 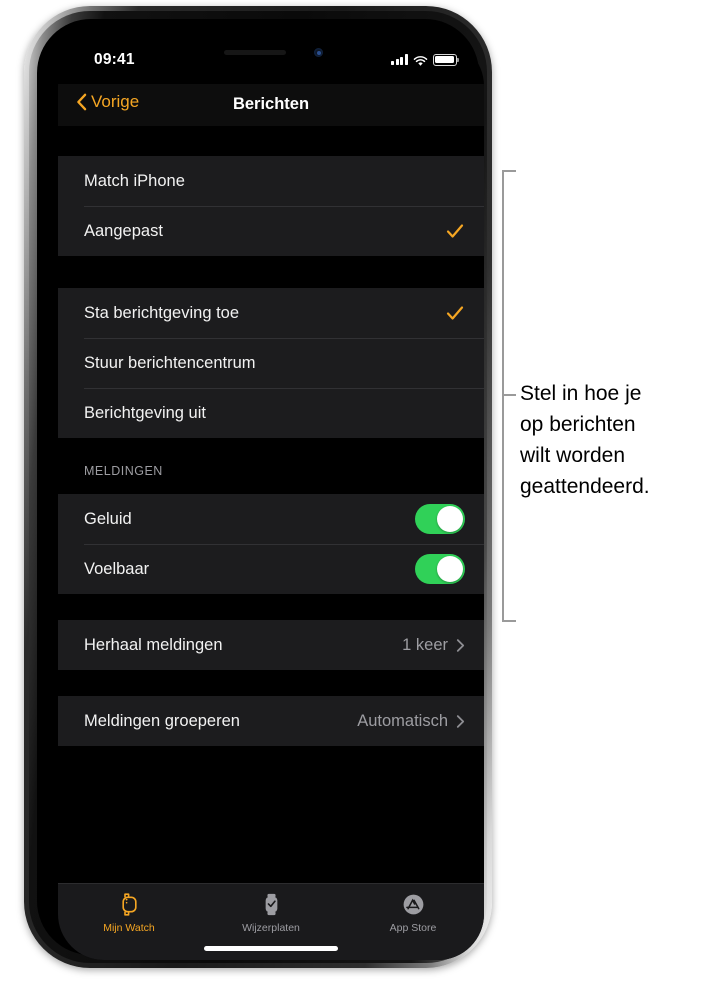 I want to click on tab-label: Wijzerplaten, so click(x=271, y=928).